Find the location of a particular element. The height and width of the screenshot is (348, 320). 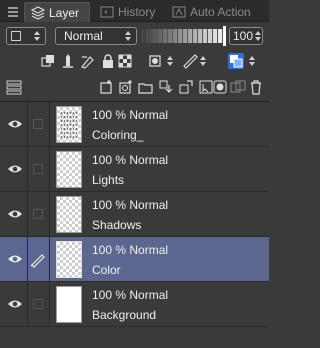

layer-name: Background is located at coordinates (124, 315).